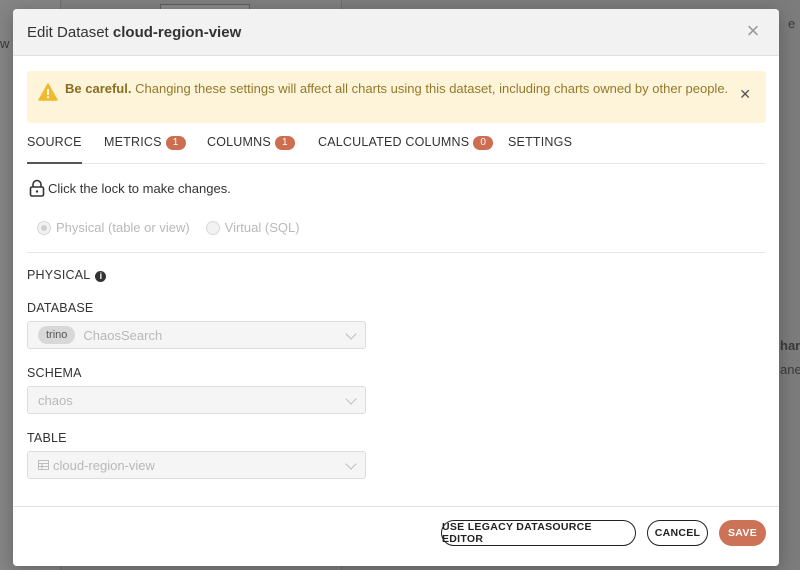  Describe the element at coordinates (139, 188) in the screenshot. I see `lock-text: Click the lock to make changes.` at that location.